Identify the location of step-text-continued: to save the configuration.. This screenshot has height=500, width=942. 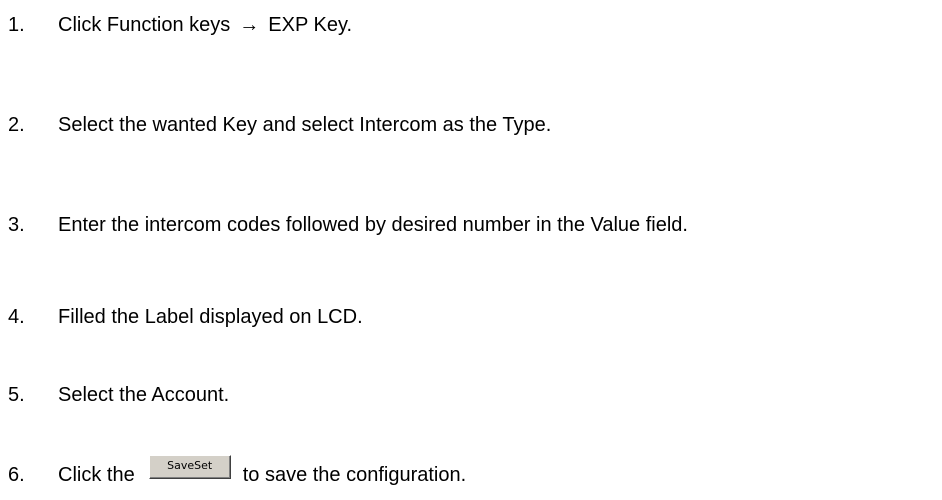
(354, 475).